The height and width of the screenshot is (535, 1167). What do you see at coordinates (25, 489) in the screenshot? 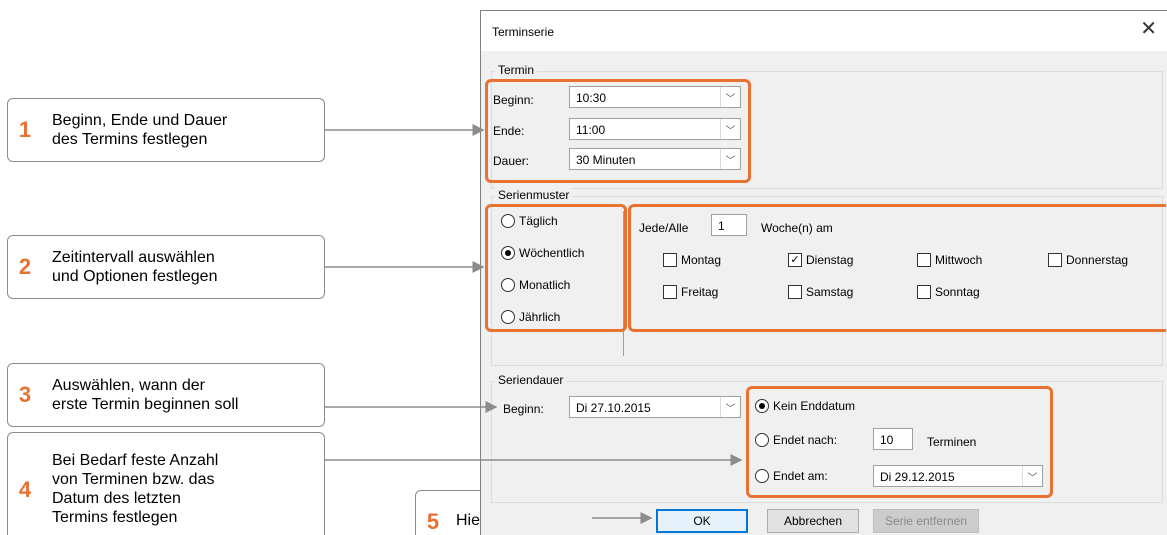
I see `callout-number: 4` at bounding box center [25, 489].